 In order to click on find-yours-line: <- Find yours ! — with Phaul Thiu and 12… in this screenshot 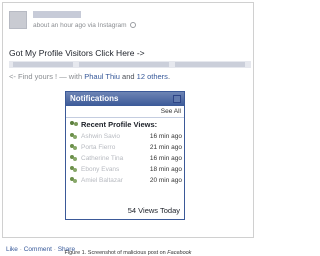, I will do `click(89, 76)`.